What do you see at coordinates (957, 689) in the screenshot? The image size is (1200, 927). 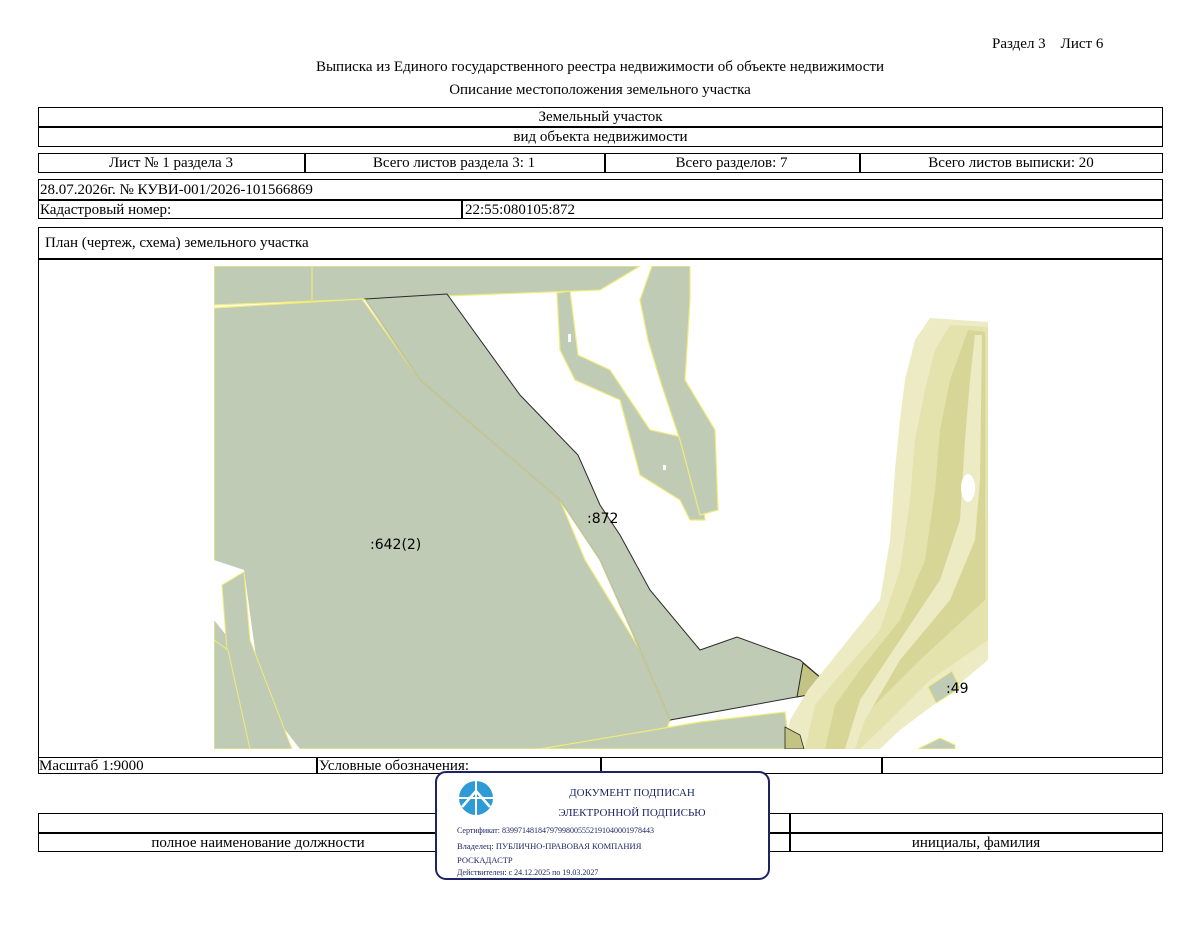 I see `label-49: :49` at bounding box center [957, 689].